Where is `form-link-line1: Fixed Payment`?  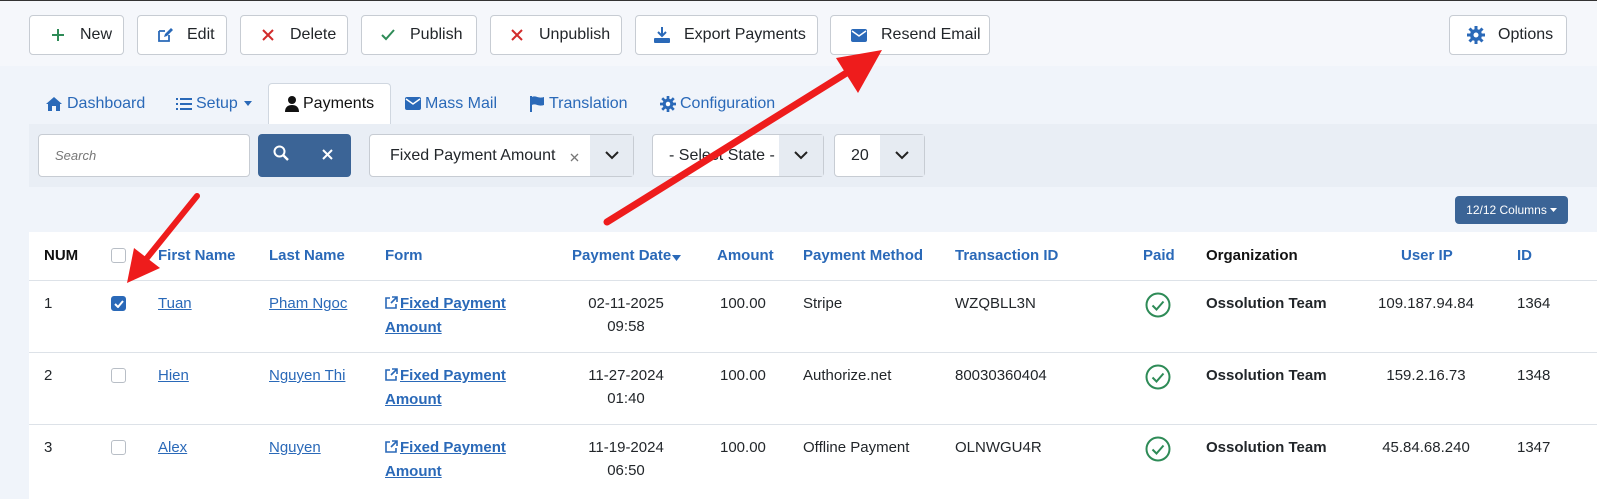
form-link-line1: Fixed Payment is located at coordinates (453, 303).